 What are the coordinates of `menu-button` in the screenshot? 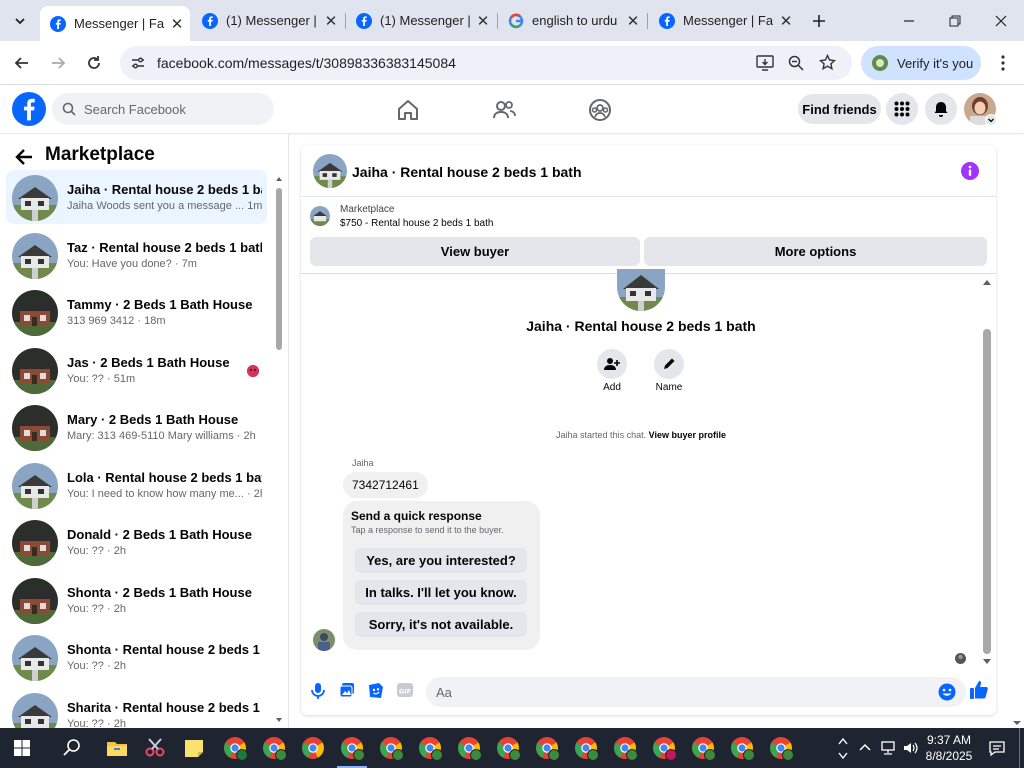 It's located at (902, 109).